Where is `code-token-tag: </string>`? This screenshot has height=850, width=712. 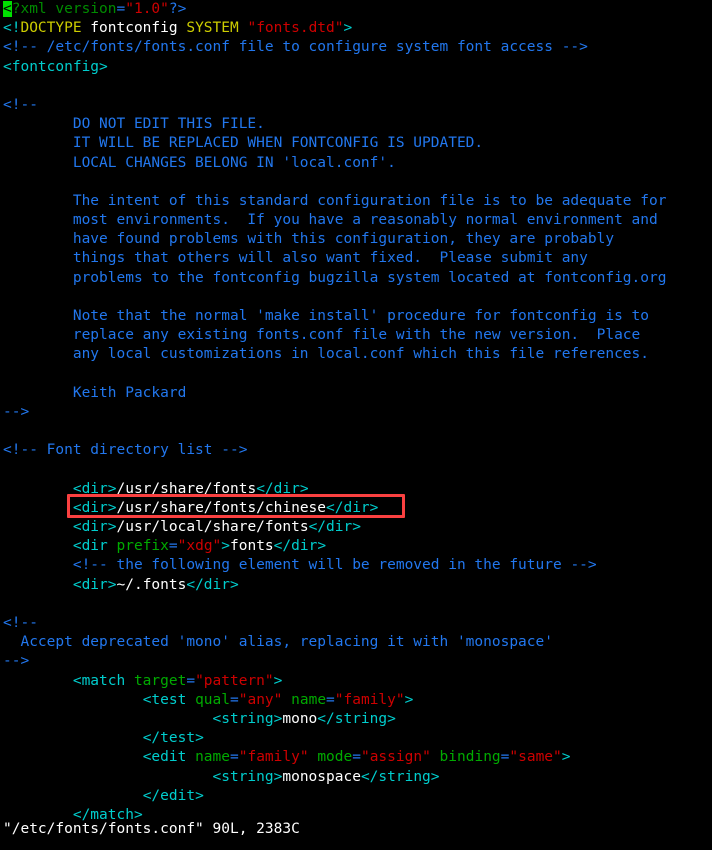 code-token-tag: </string> is located at coordinates (356, 718).